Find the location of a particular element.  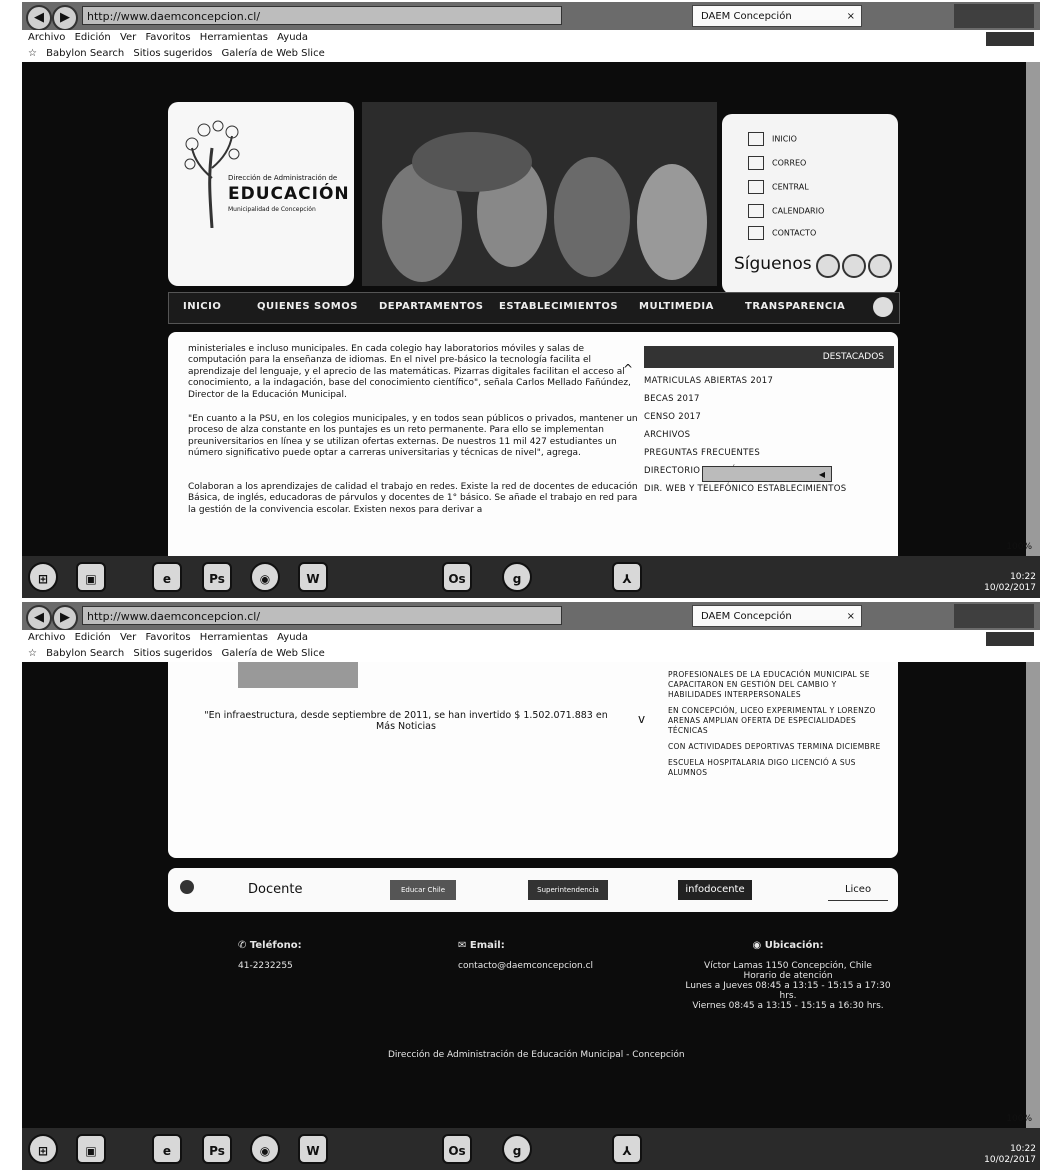

sidebar-link-becas: BECAS 2017 is located at coordinates (769, 399).